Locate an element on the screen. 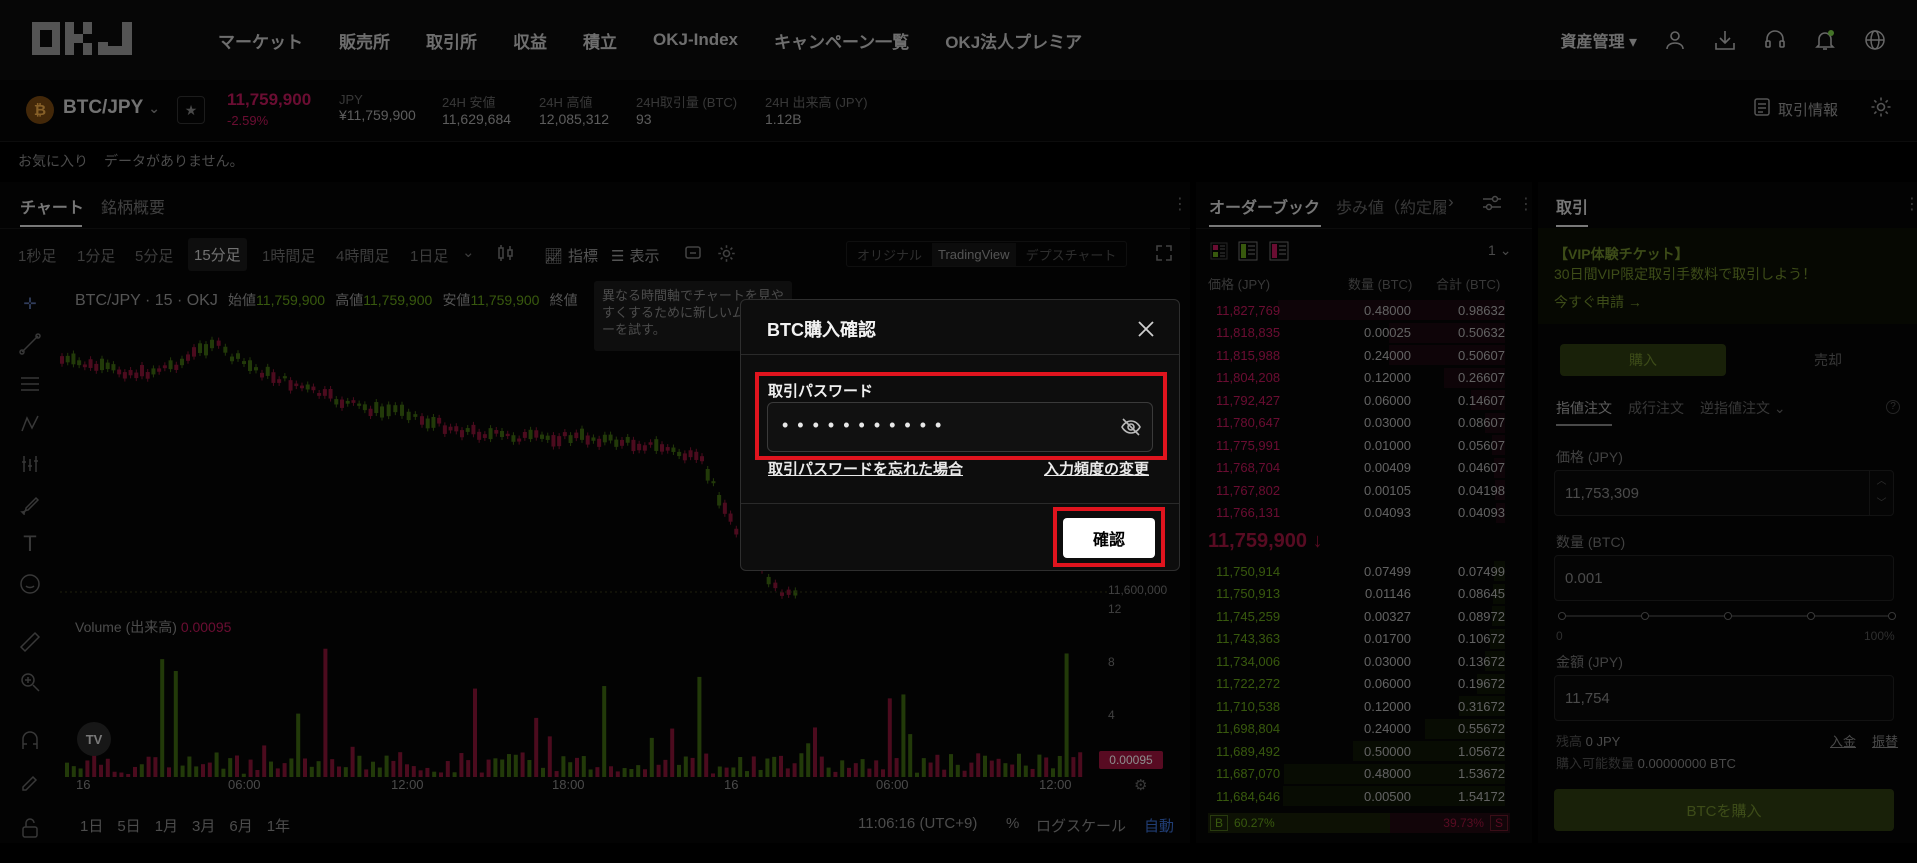 Image resolution: width=1917 pixels, height=863 pixels. password-masked-value: • • • • • • • • • • • is located at coordinates (863, 425).